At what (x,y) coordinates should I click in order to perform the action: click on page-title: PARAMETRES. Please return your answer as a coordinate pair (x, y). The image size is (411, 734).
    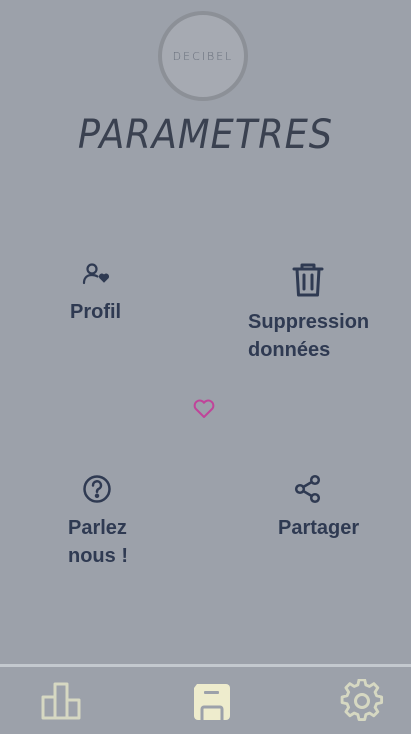
    Looking at the image, I should click on (205, 135).